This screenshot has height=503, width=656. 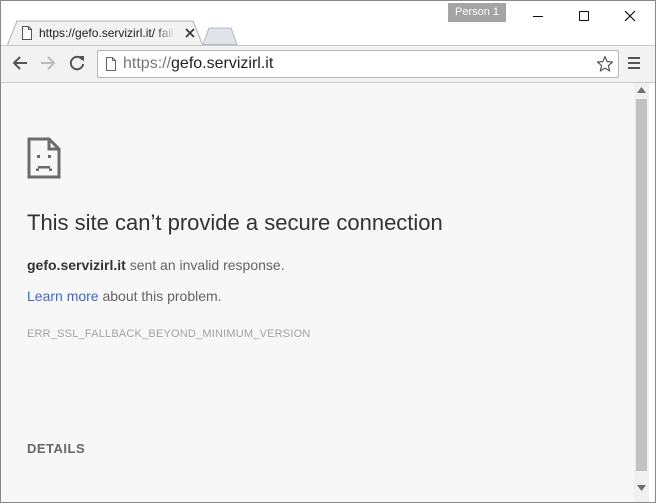 I want to click on minimize-icon, so click(x=538, y=16).